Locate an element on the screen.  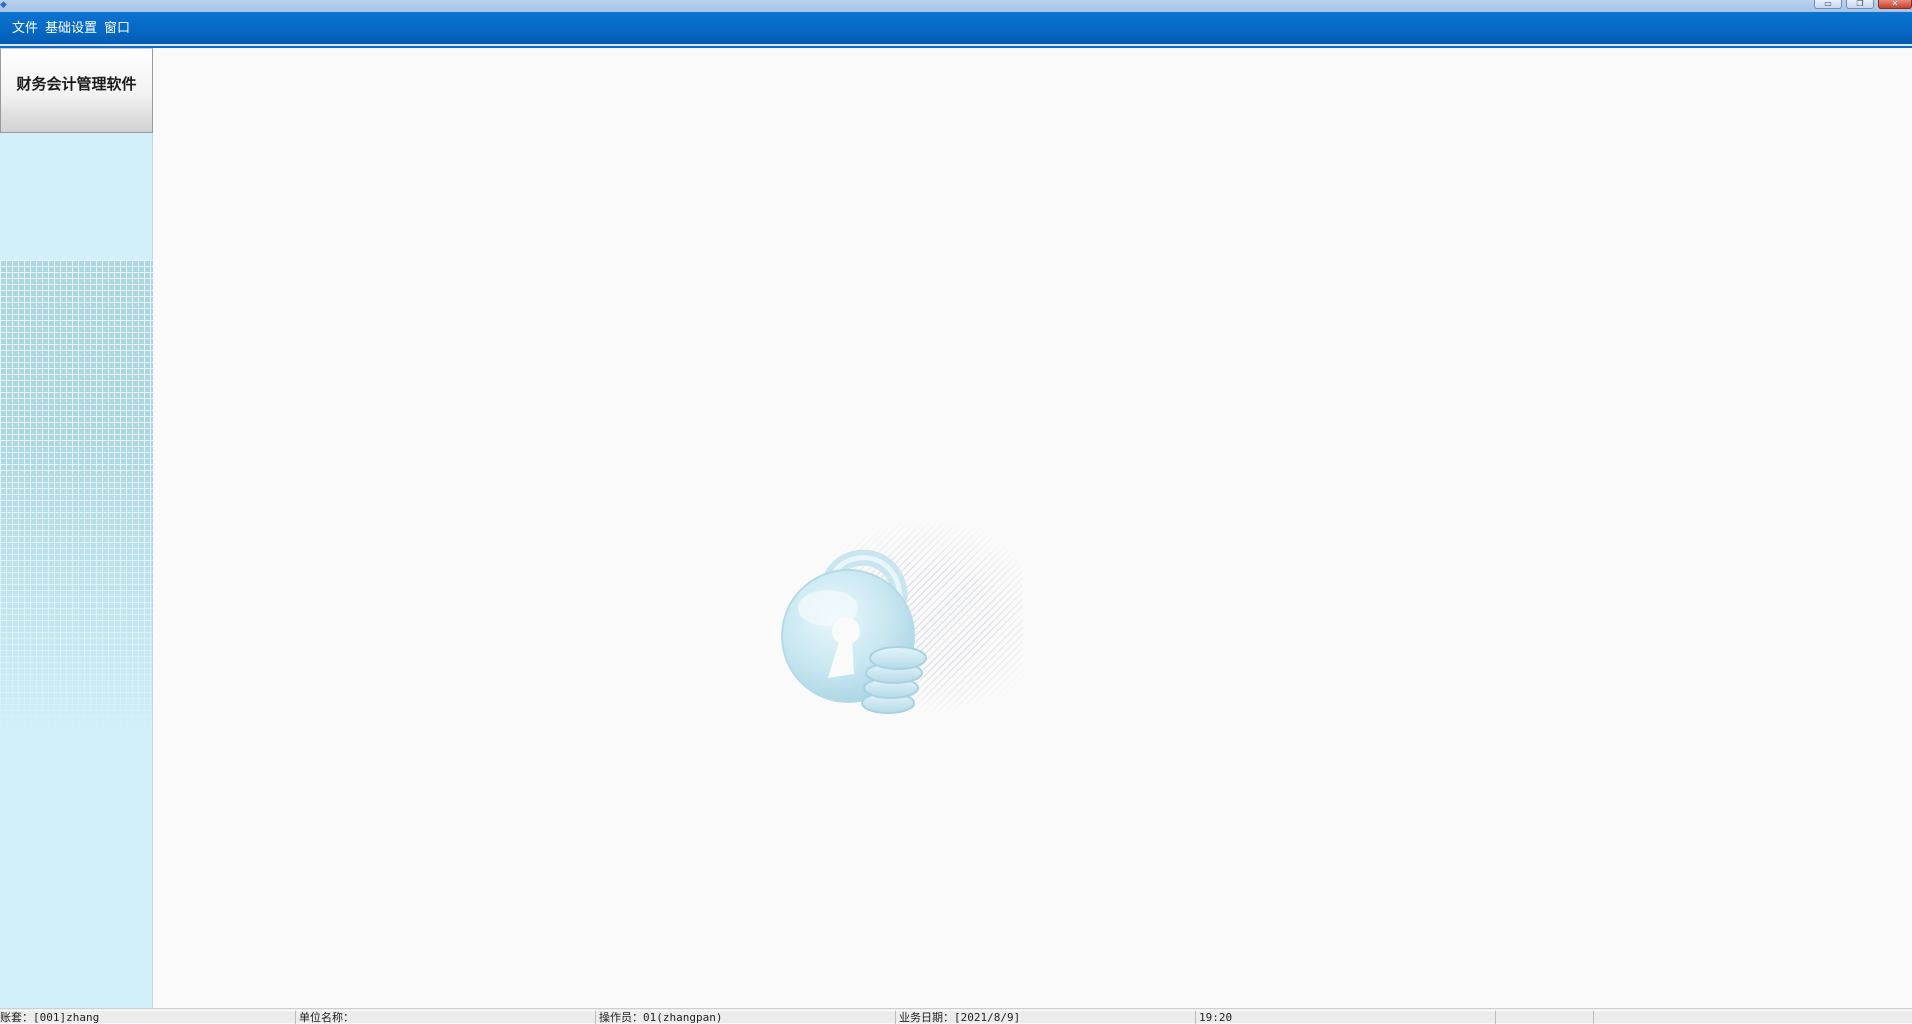
lock-with-coins-icon is located at coordinates (854, 631).